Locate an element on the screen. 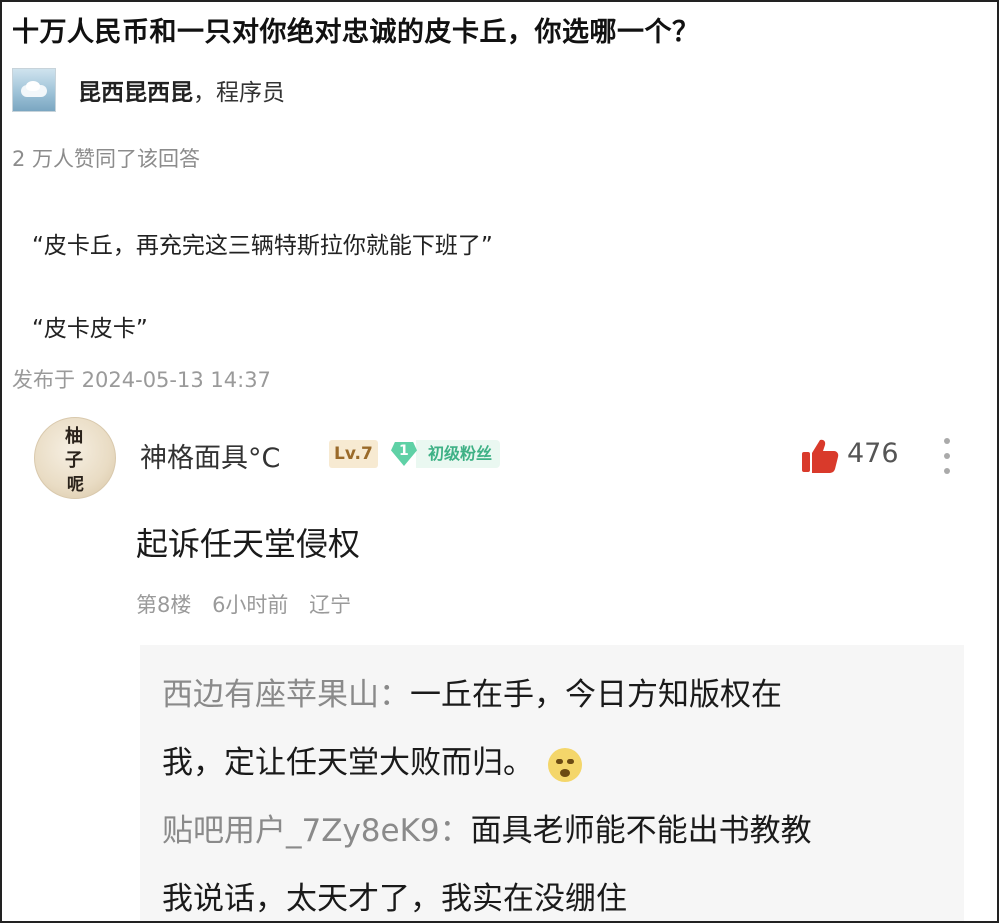 The height and width of the screenshot is (923, 999). reply-item: 贴吧用户_7Zy8eK9：面具老师能不能出书教教 is located at coordinates (487, 827).